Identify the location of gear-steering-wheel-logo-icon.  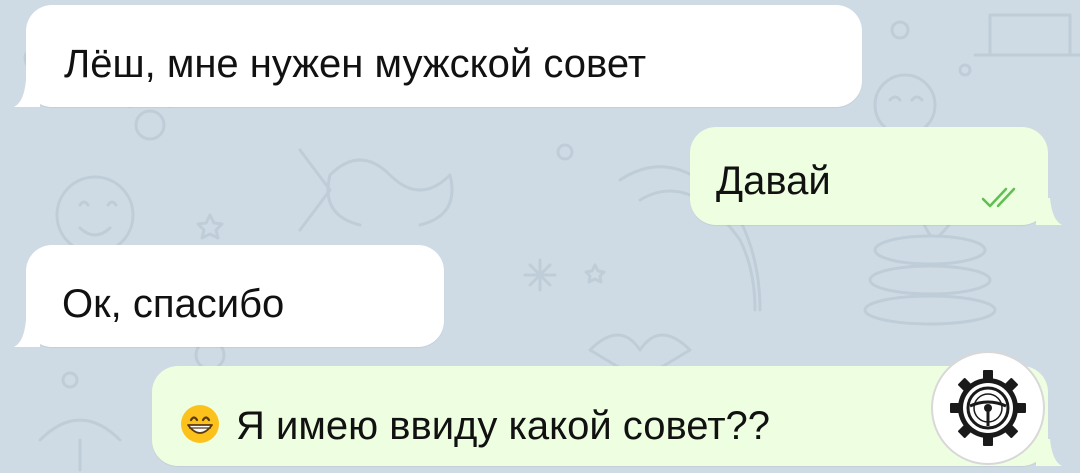
(988, 408).